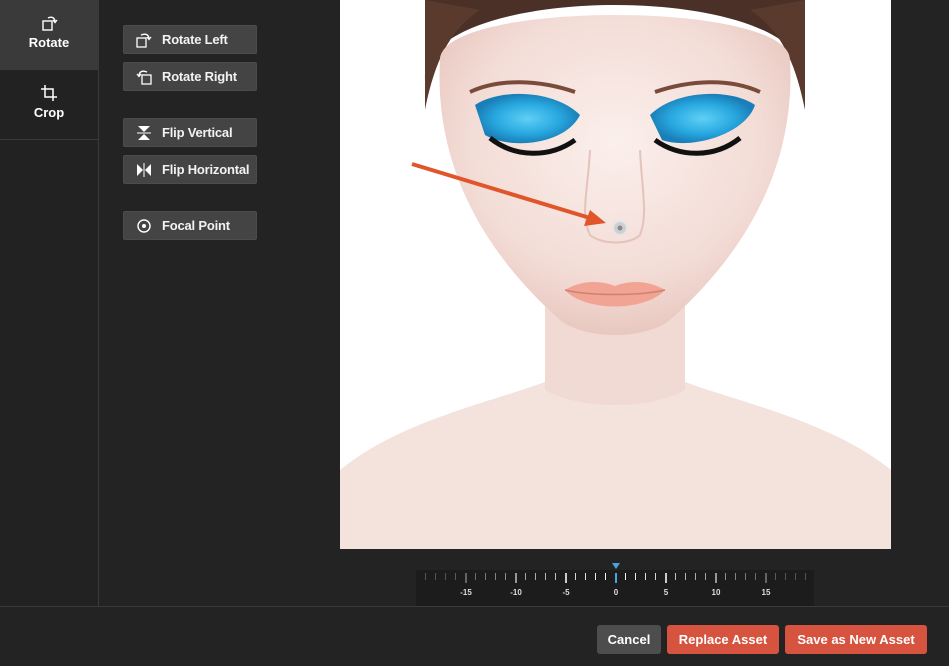 This screenshot has height=666, width=949. I want to click on focal-point-label: Focal Point, so click(196, 225).